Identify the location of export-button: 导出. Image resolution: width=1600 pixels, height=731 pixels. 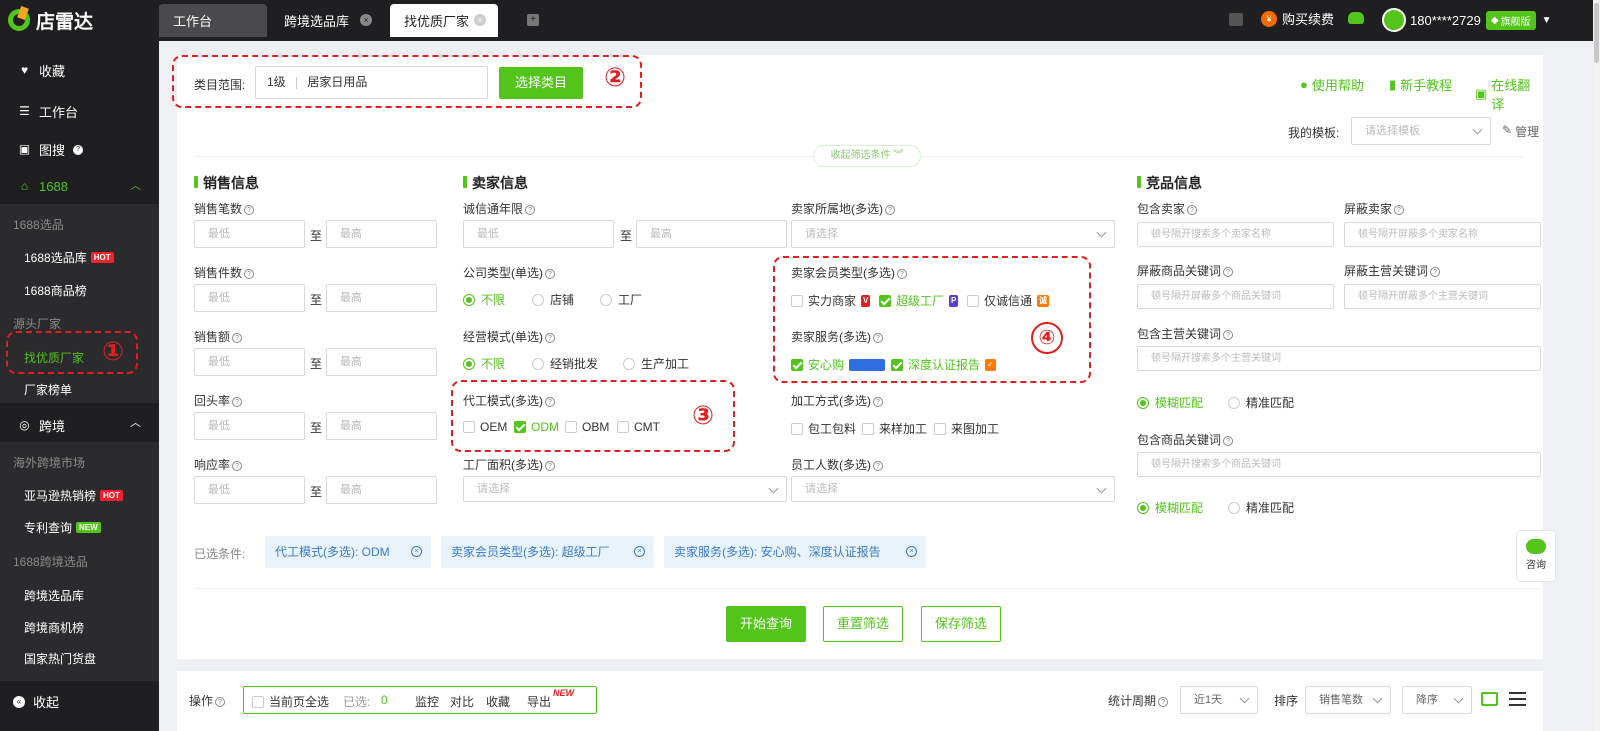
(539, 701).